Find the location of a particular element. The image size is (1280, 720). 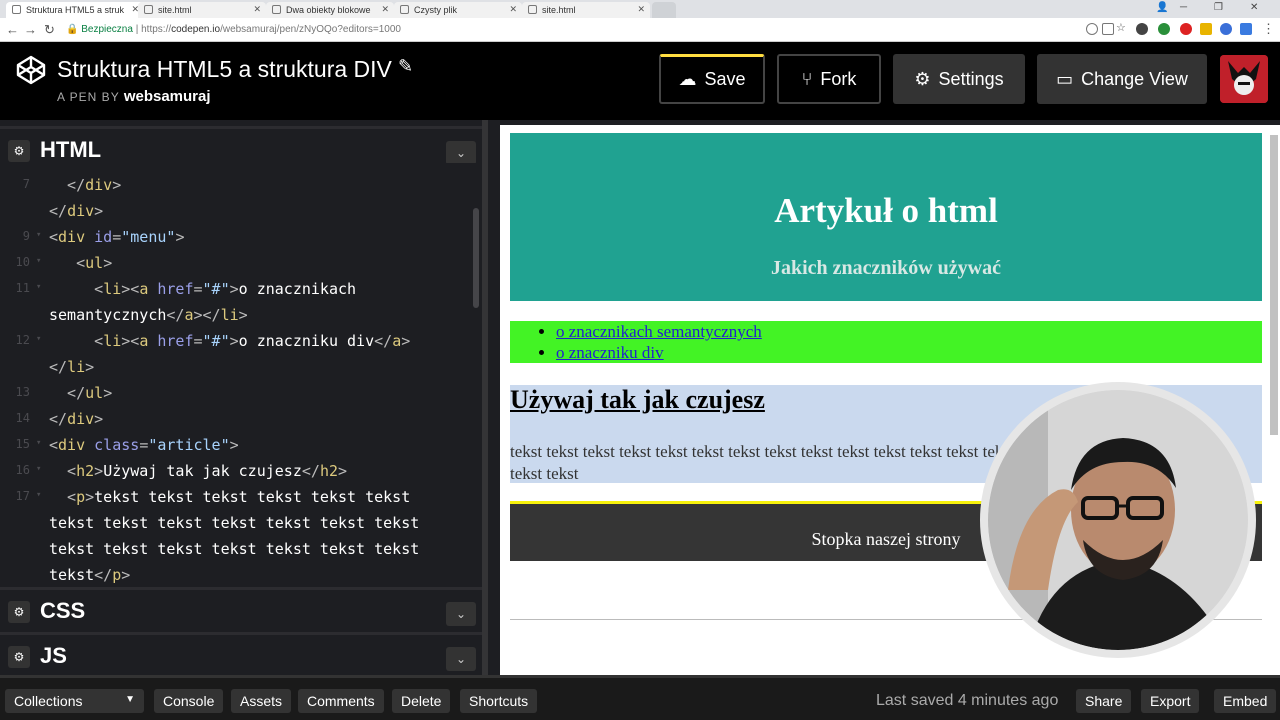

lock-icon: 🔒 is located at coordinates (72, 29).